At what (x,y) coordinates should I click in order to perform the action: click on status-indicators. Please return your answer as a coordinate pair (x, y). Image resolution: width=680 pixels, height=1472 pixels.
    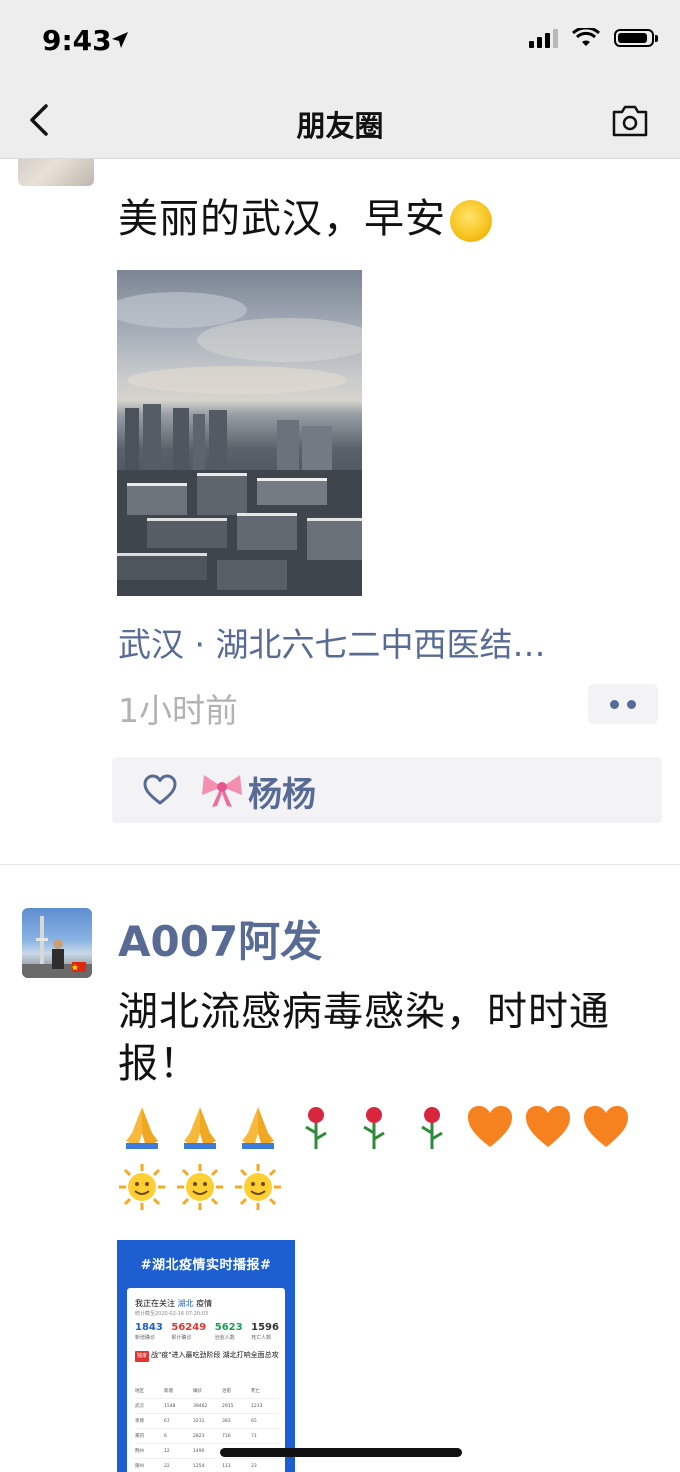
    Looking at the image, I should click on (593, 38).